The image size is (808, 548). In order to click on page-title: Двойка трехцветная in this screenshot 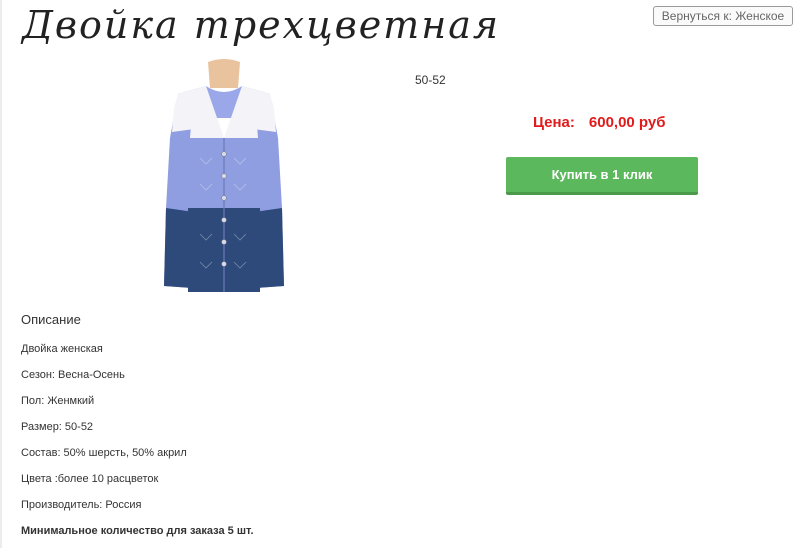, I will do `click(261, 25)`.